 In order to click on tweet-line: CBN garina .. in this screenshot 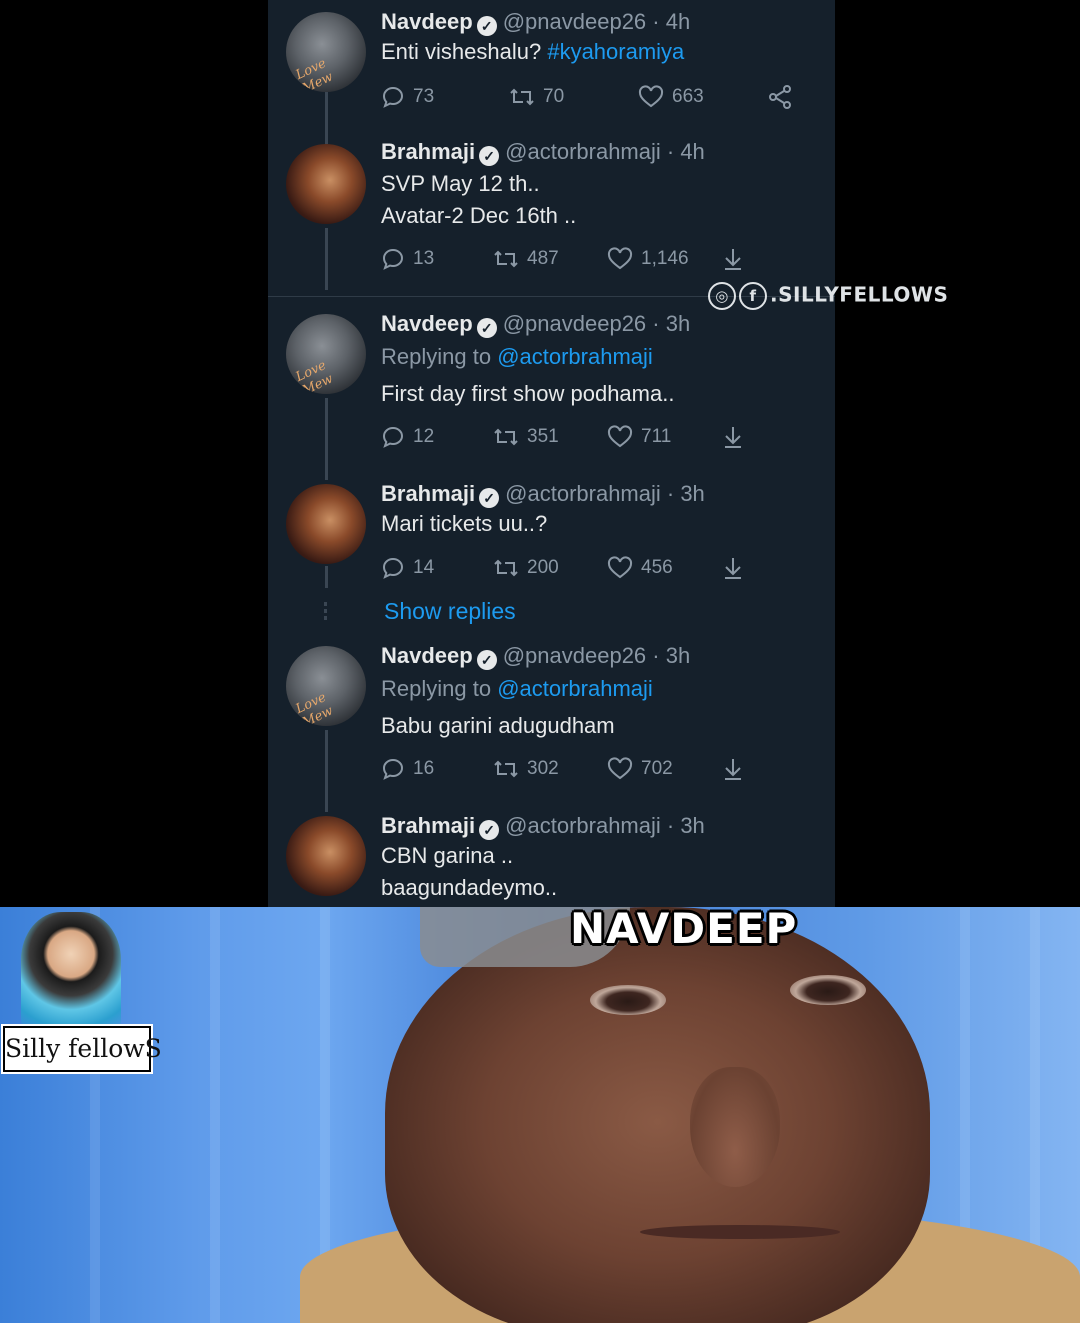, I will do `click(447, 855)`.